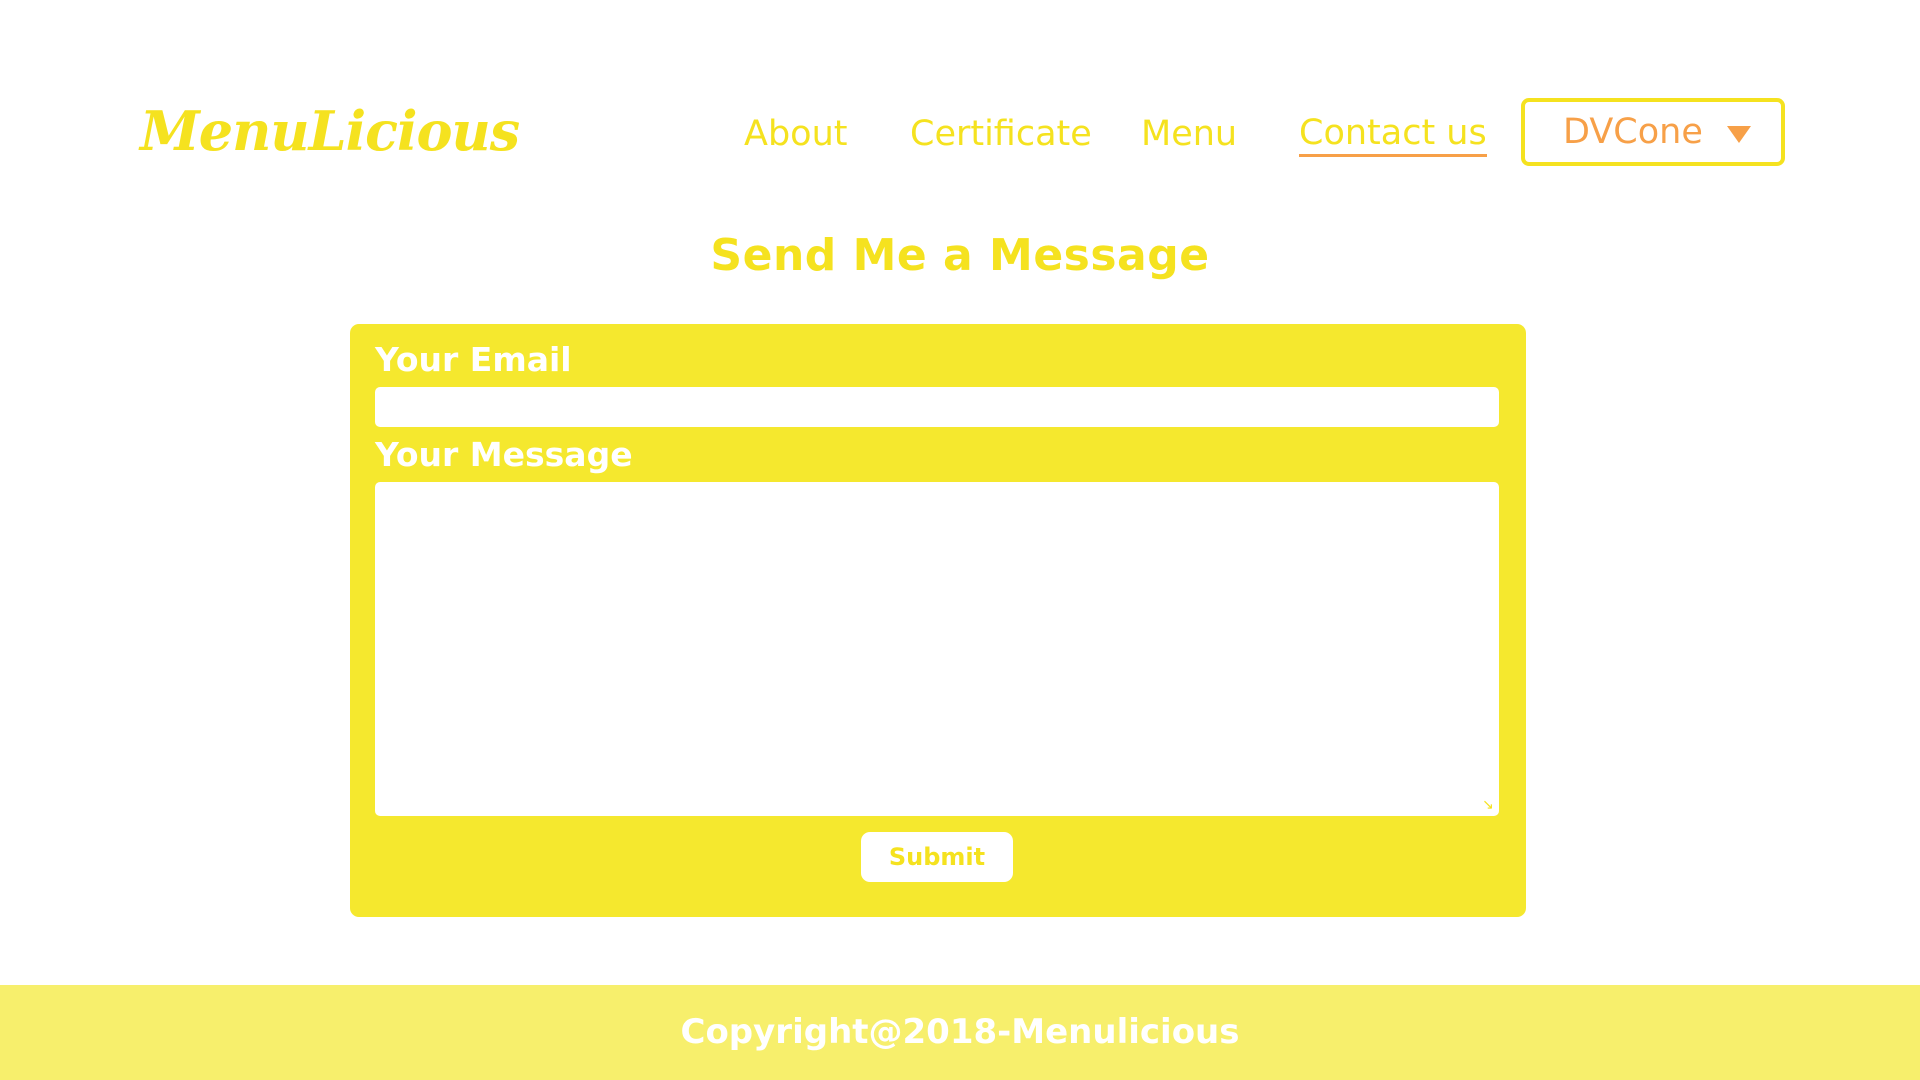 This screenshot has width=1920, height=1080. What do you see at coordinates (473, 359) in the screenshot?
I see `email-label: Your Email` at bounding box center [473, 359].